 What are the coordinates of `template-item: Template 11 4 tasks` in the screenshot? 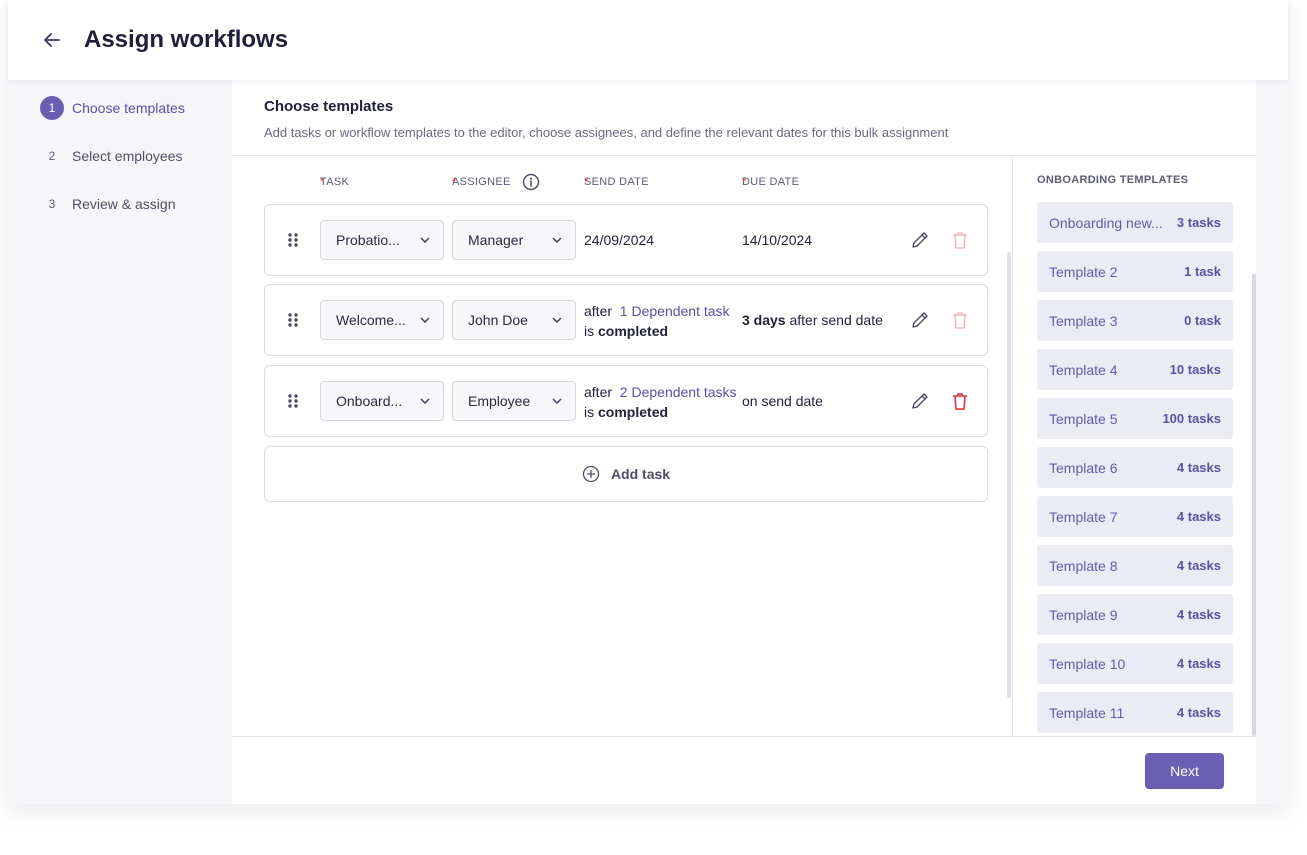 It's located at (1135, 712).